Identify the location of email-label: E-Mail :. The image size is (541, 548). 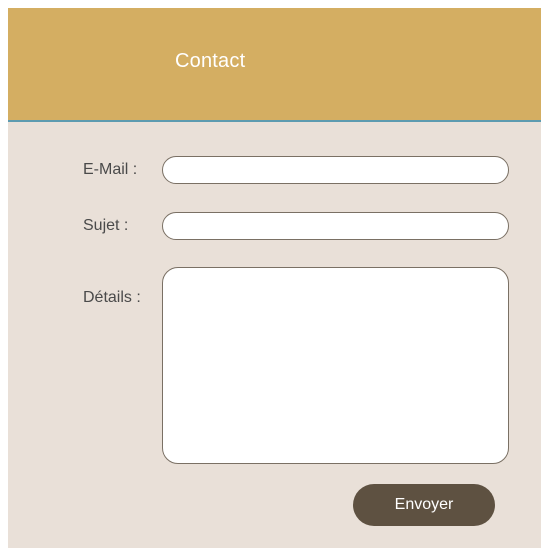
(110, 169).